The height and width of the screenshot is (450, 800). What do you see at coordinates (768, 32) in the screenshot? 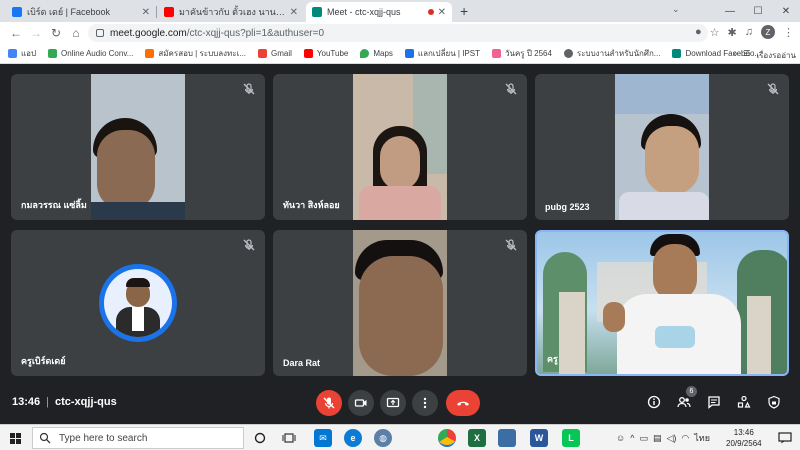
I see `profile-avatar: Z` at bounding box center [768, 32].